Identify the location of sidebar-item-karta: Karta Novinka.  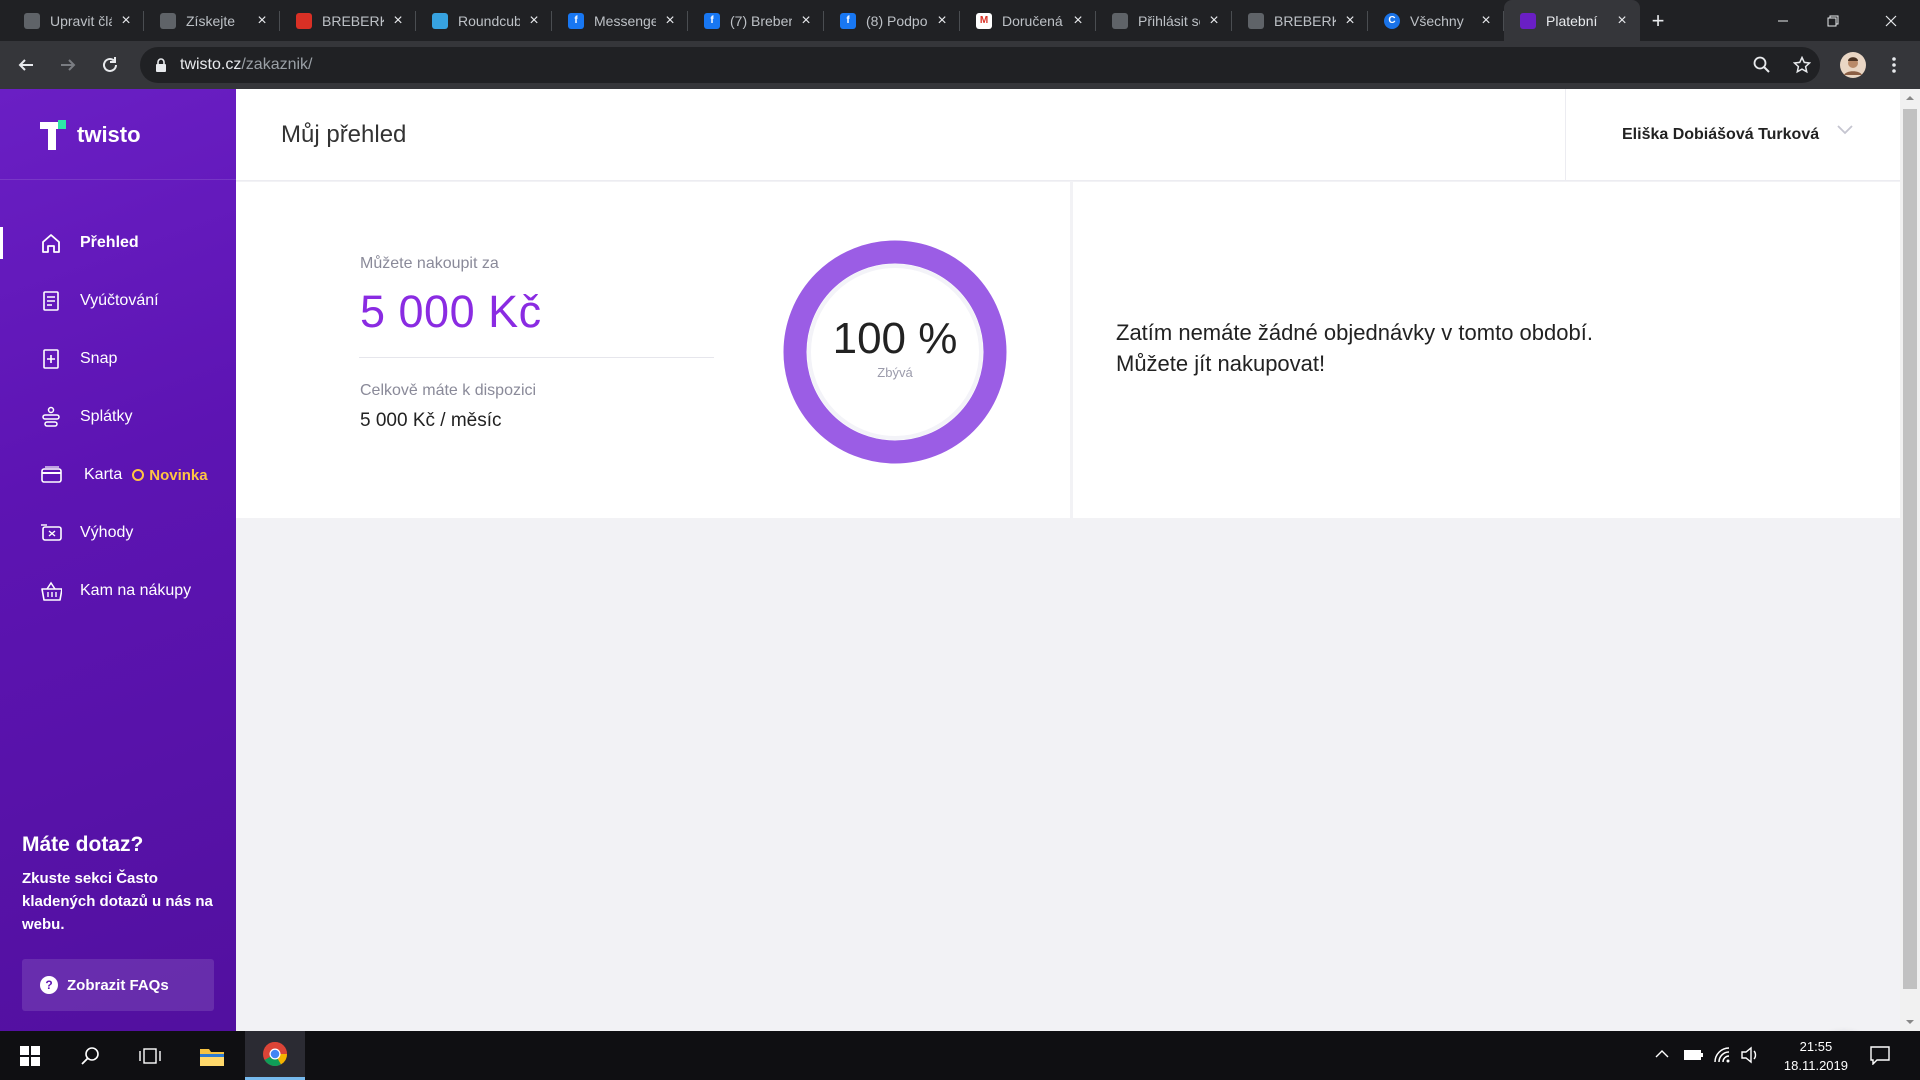
(118, 475).